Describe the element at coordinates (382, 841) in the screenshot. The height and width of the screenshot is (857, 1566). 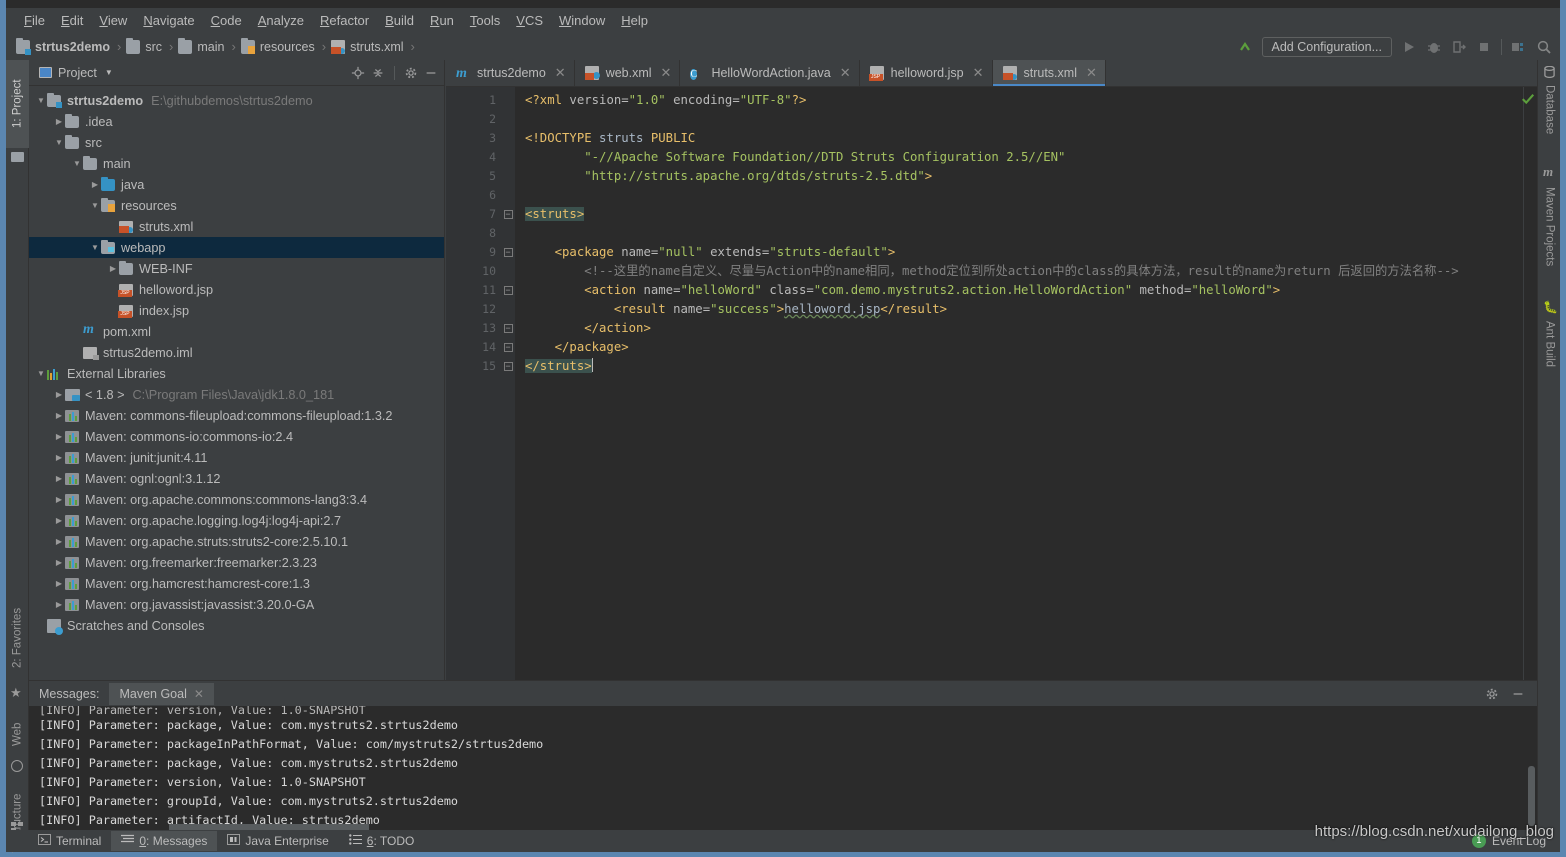
I see `status-bar-6--todo: 6: TODO` at that location.